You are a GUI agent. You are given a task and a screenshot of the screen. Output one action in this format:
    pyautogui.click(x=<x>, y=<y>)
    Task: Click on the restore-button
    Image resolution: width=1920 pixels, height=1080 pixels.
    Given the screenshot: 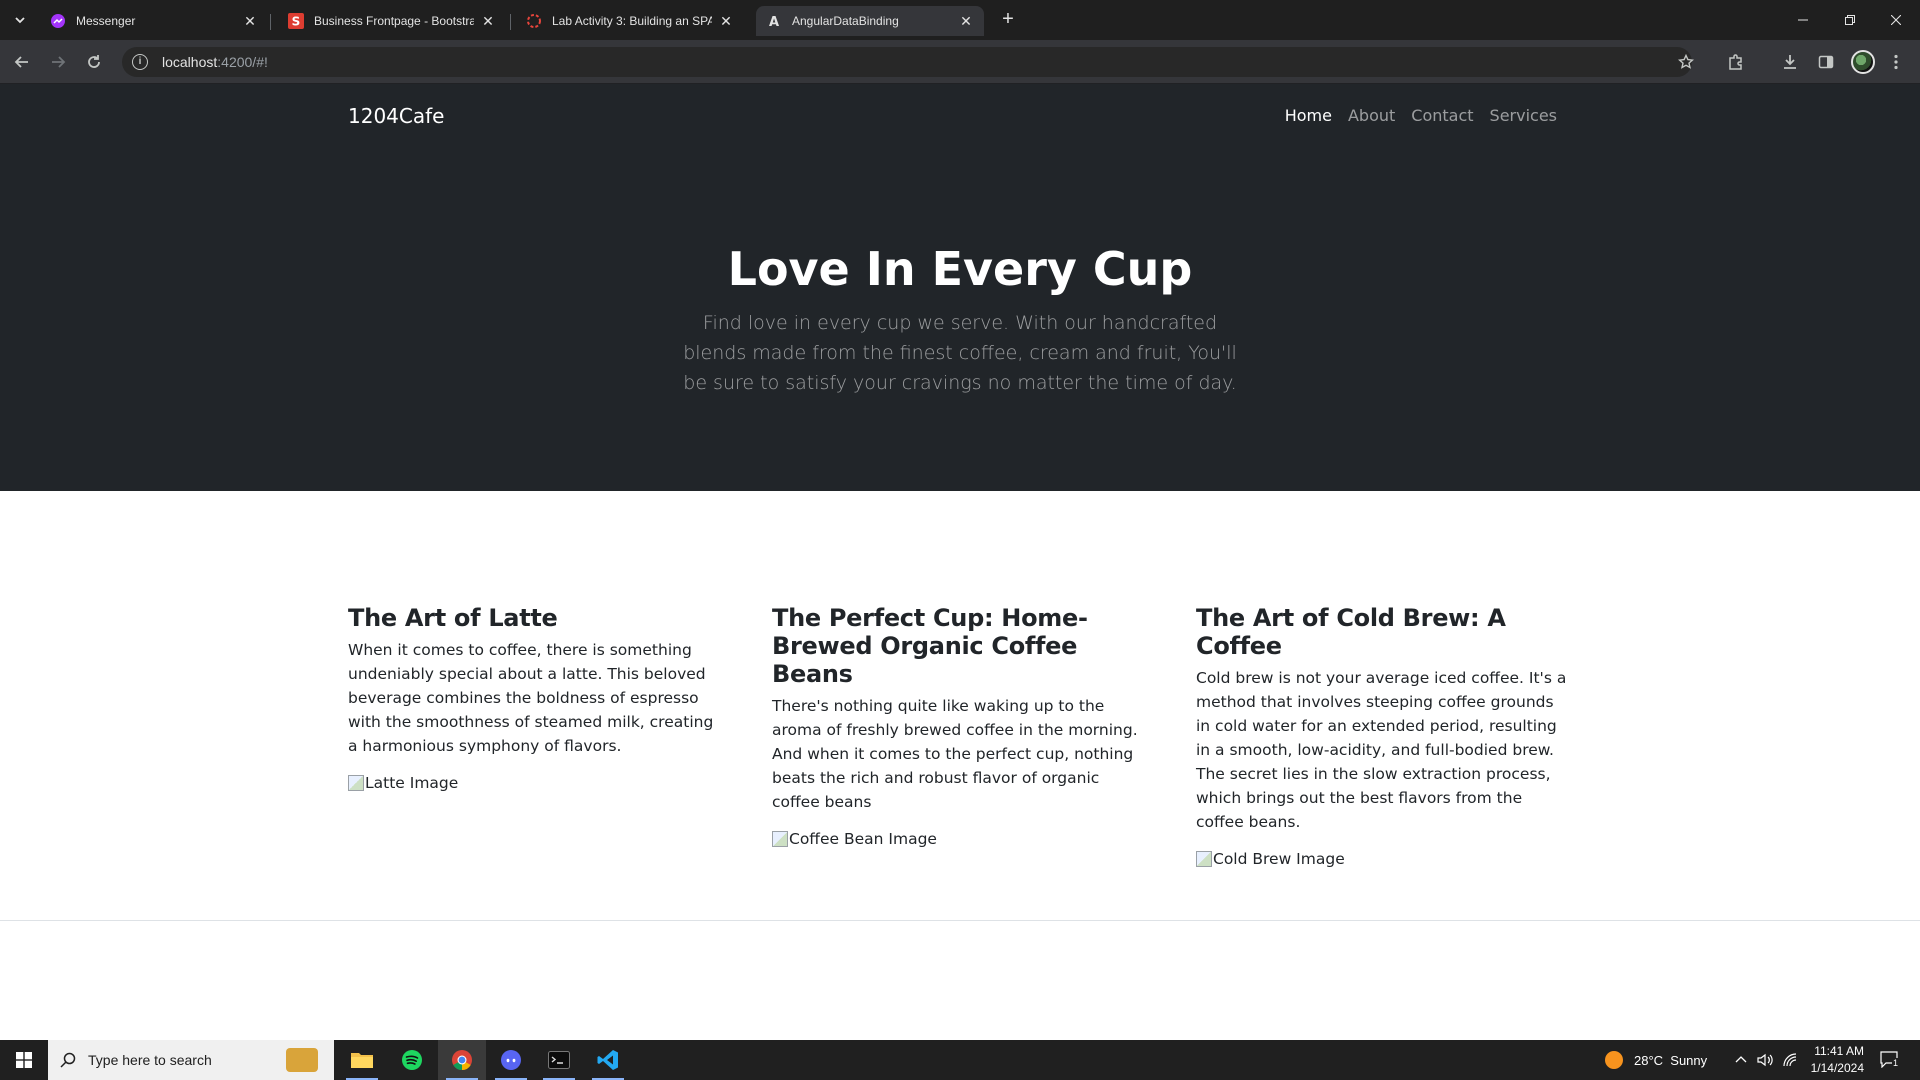 What is the action you would take?
    pyautogui.click(x=1850, y=20)
    